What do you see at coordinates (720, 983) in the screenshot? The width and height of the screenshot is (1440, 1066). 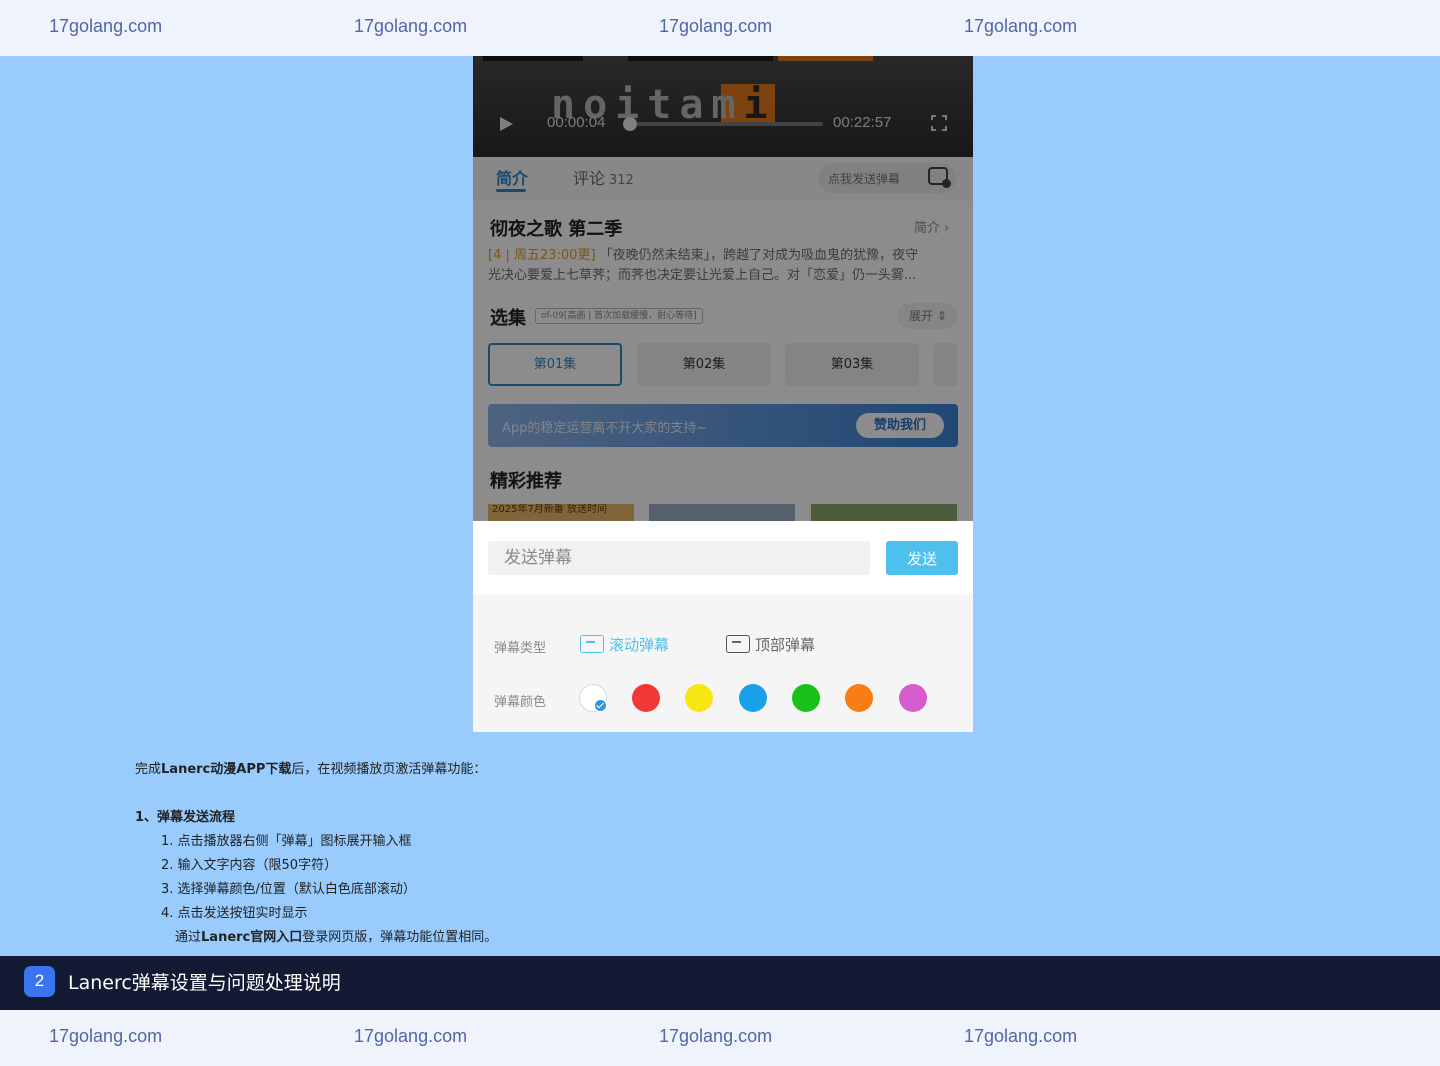 I see `section-header: 2 Lanerc弹幕设置与问题处理说明` at bounding box center [720, 983].